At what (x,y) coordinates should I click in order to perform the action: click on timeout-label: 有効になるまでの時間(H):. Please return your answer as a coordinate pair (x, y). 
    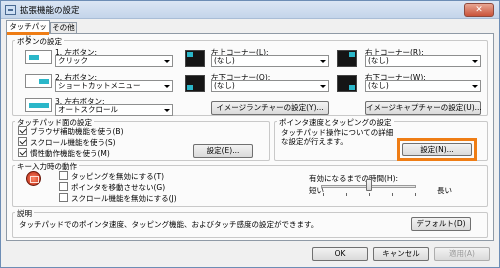
    Looking at the image, I should click on (354, 178).